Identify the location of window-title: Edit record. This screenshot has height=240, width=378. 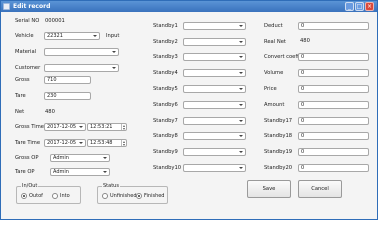
(32, 6).